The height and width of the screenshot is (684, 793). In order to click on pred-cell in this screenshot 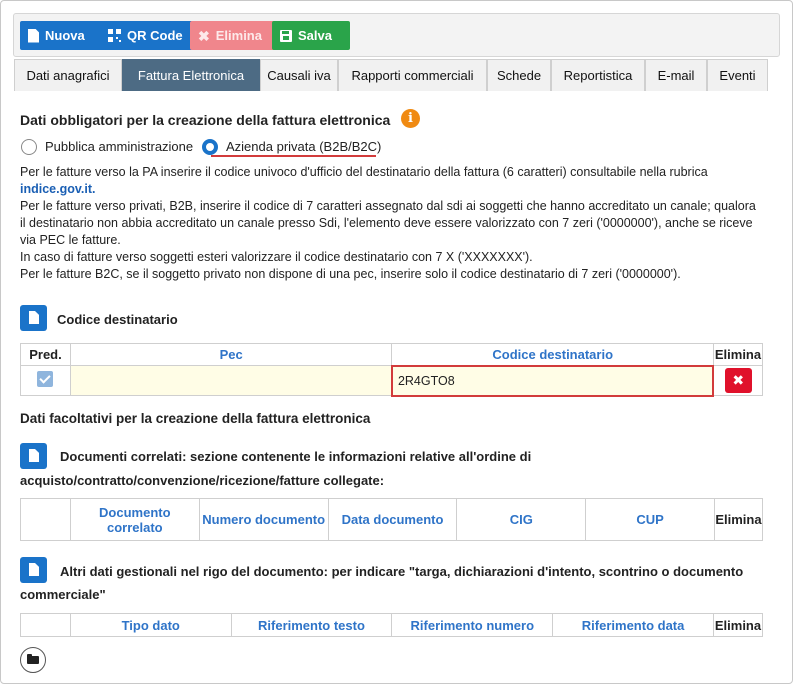, I will do `click(45, 380)`.